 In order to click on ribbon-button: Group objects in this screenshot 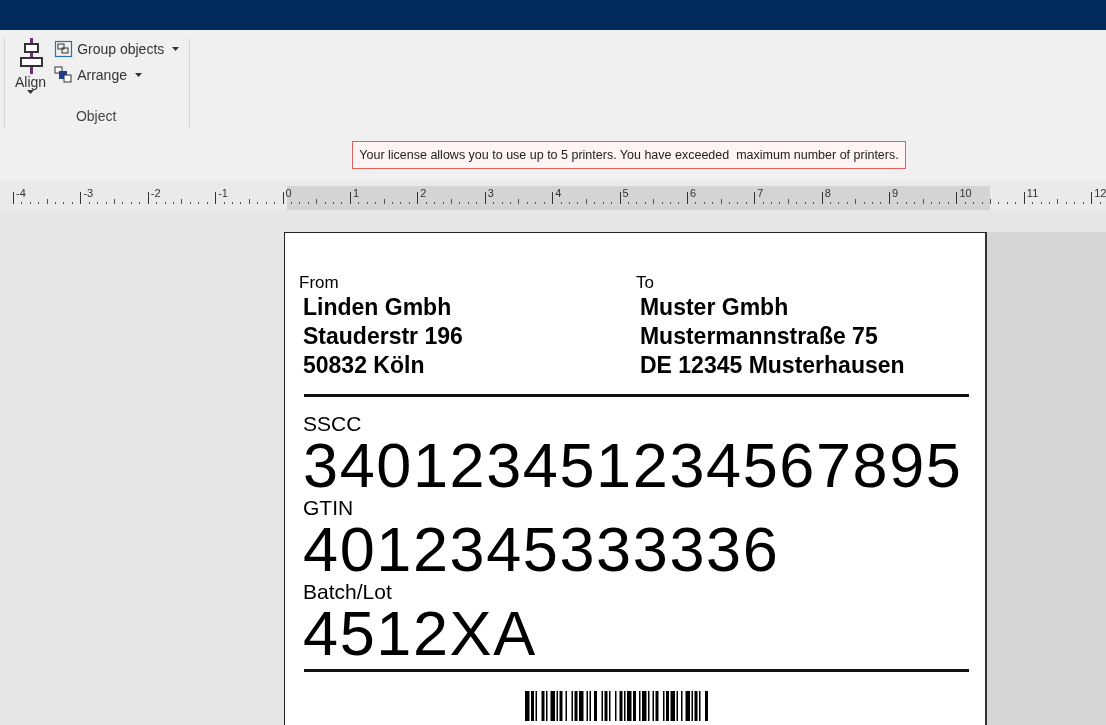, I will do `click(117, 49)`.